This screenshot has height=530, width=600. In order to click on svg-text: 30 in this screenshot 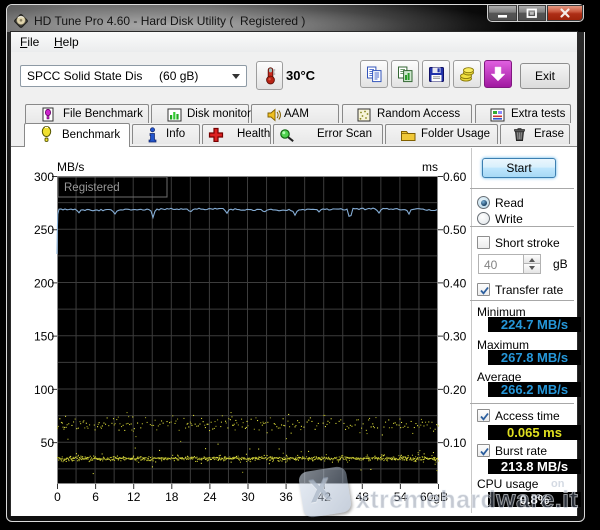, I will do `click(248, 497)`.